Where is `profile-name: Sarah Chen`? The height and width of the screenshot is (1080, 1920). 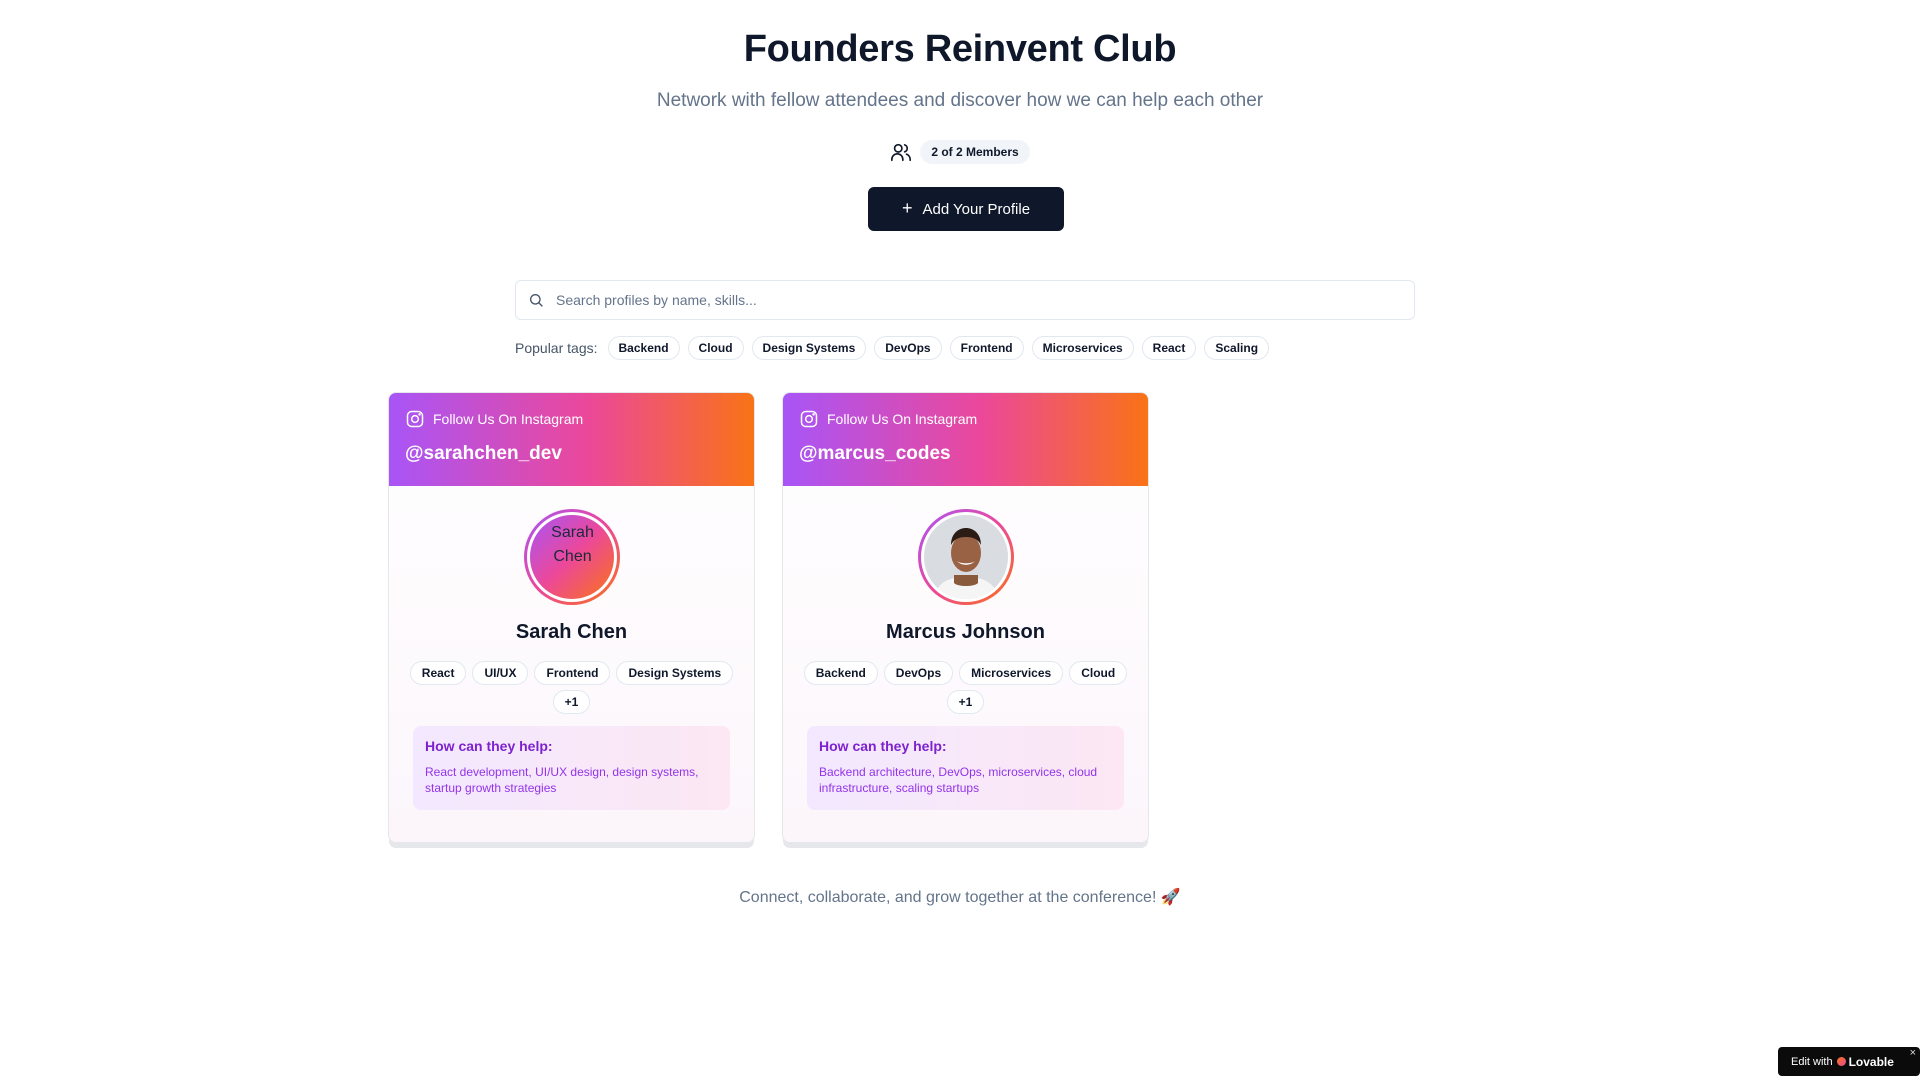 profile-name: Sarah Chen is located at coordinates (571, 632).